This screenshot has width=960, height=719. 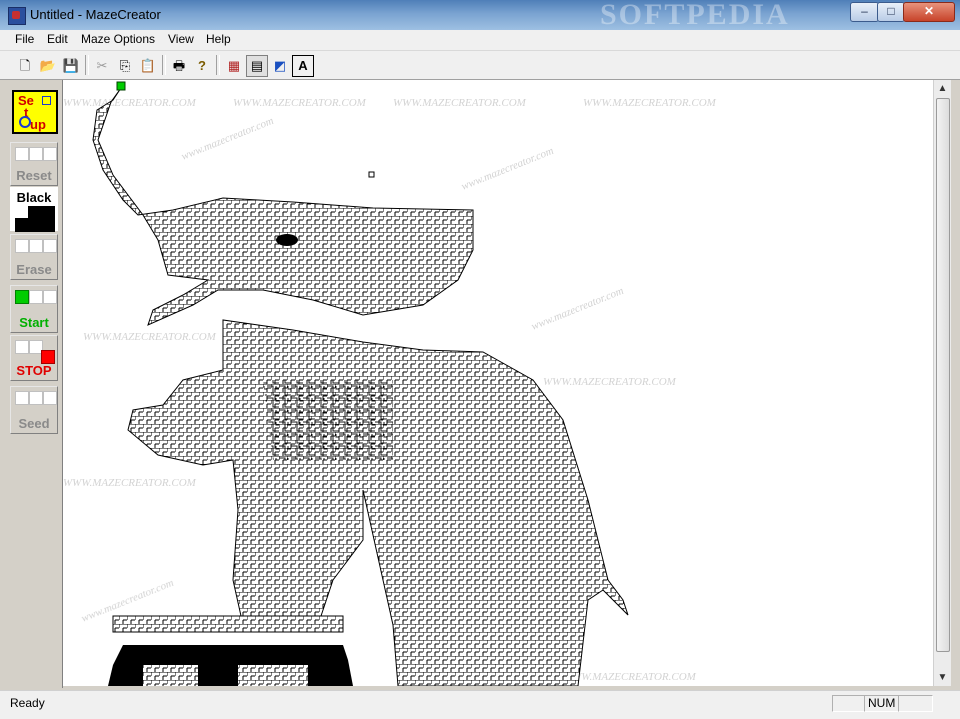 I want to click on softpedia-watermark: SOFTPEDIA, so click(x=695, y=15).